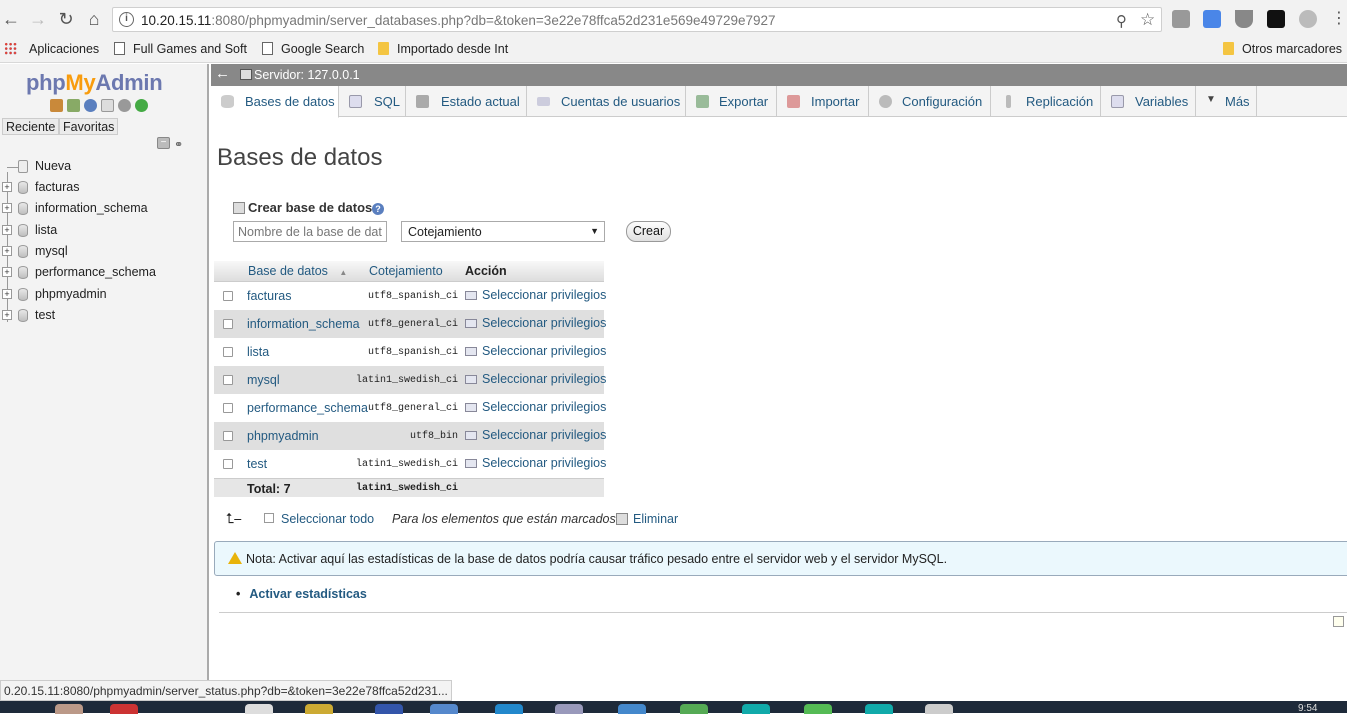  Describe the element at coordinates (38, 19) in the screenshot. I see `forward-arrow-icon: →` at that location.